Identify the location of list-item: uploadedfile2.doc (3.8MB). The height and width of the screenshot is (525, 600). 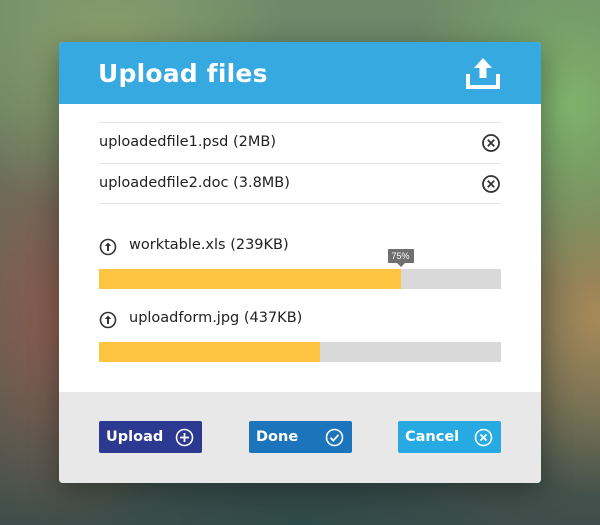
(300, 183).